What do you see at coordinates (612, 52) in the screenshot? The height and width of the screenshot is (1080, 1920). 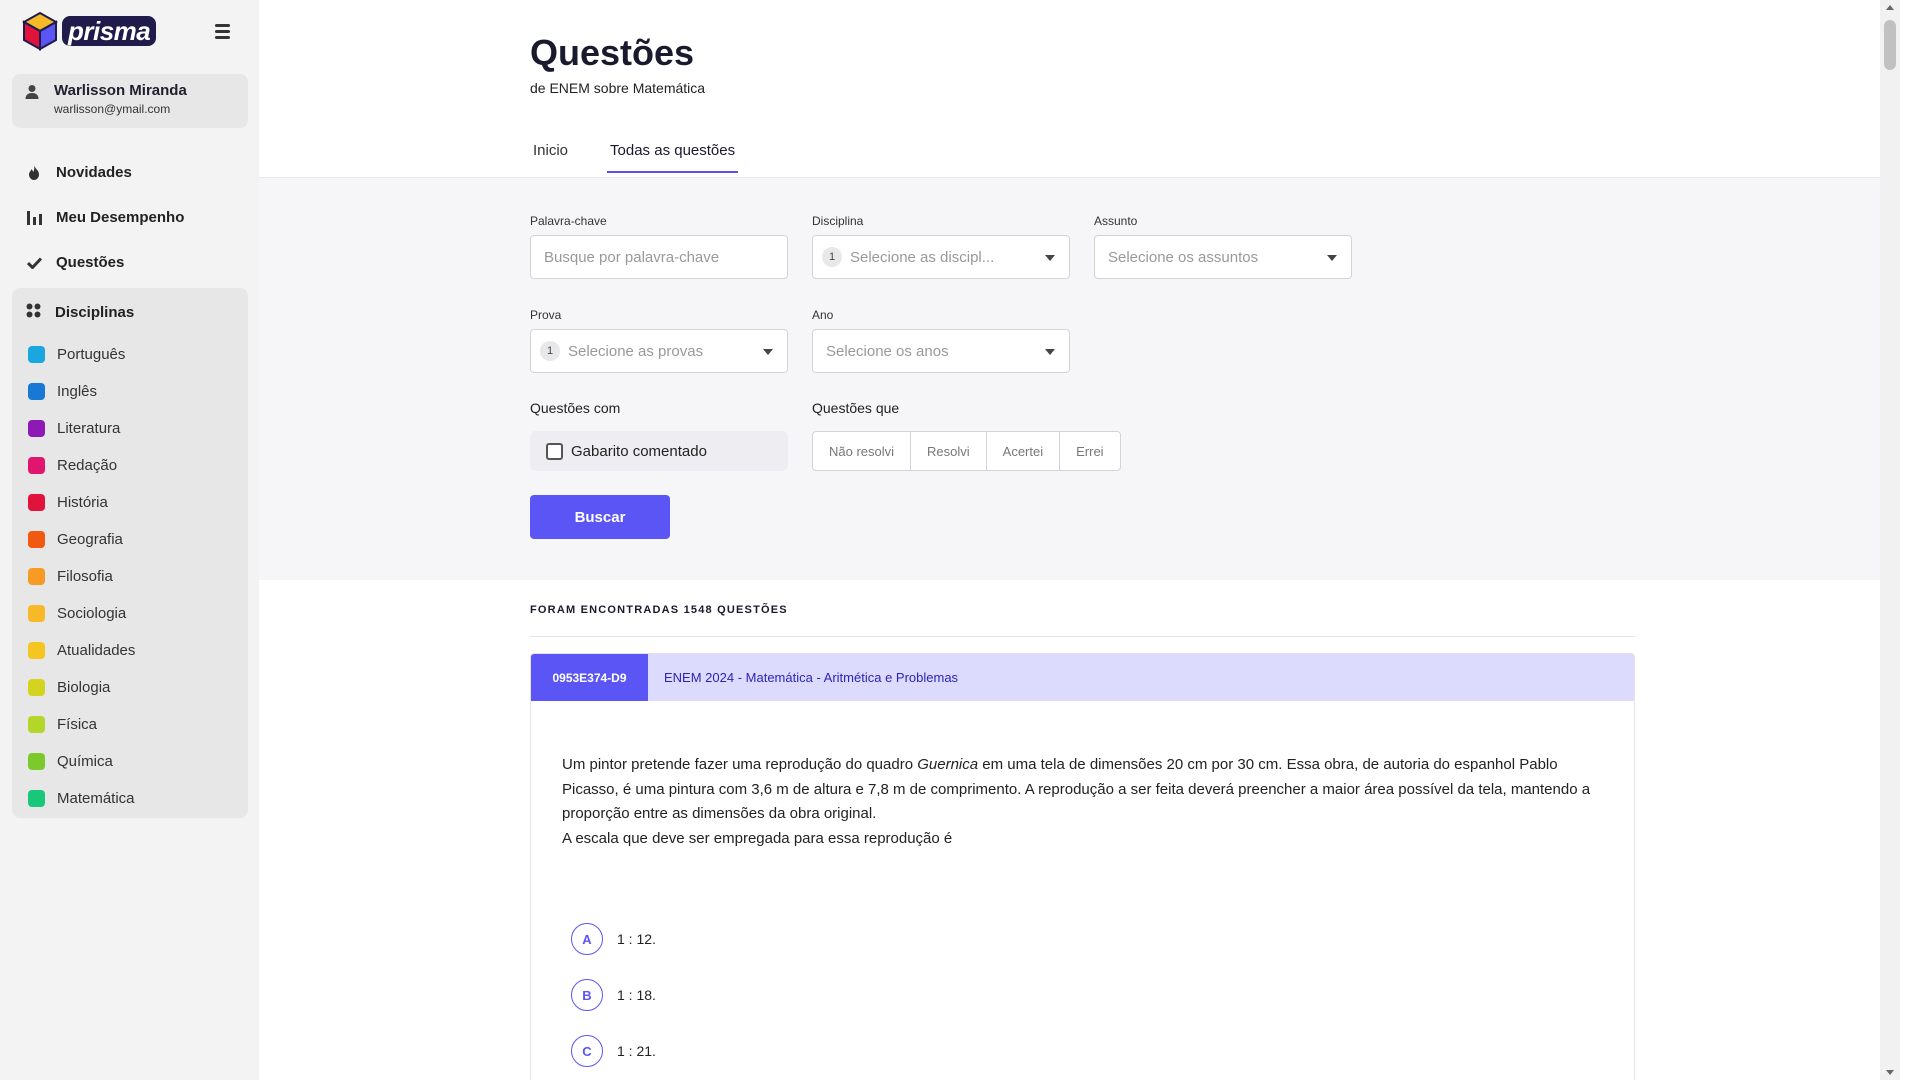 I see `page-title: Questões` at bounding box center [612, 52].